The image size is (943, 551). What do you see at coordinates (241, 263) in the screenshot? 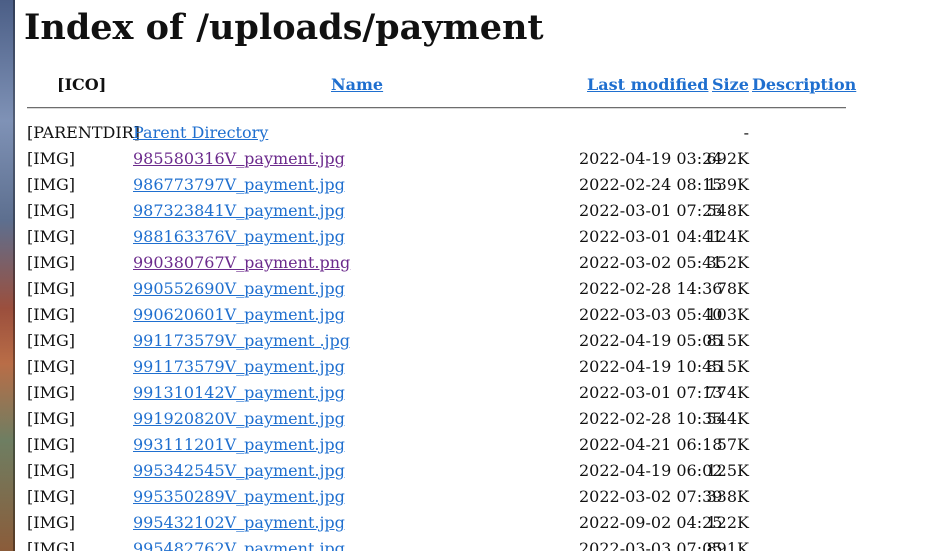
I see `file-link: 990380767V_payment.png` at bounding box center [241, 263].